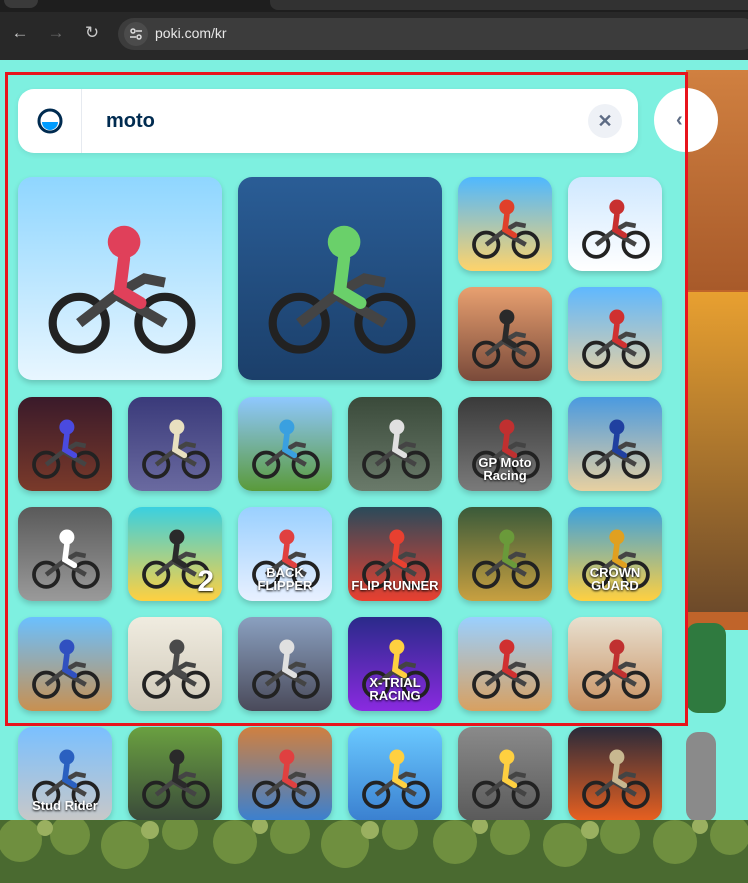 This screenshot has height=883, width=748. I want to click on game-tile-backflipper: BACK FLIPPER, so click(285, 554).